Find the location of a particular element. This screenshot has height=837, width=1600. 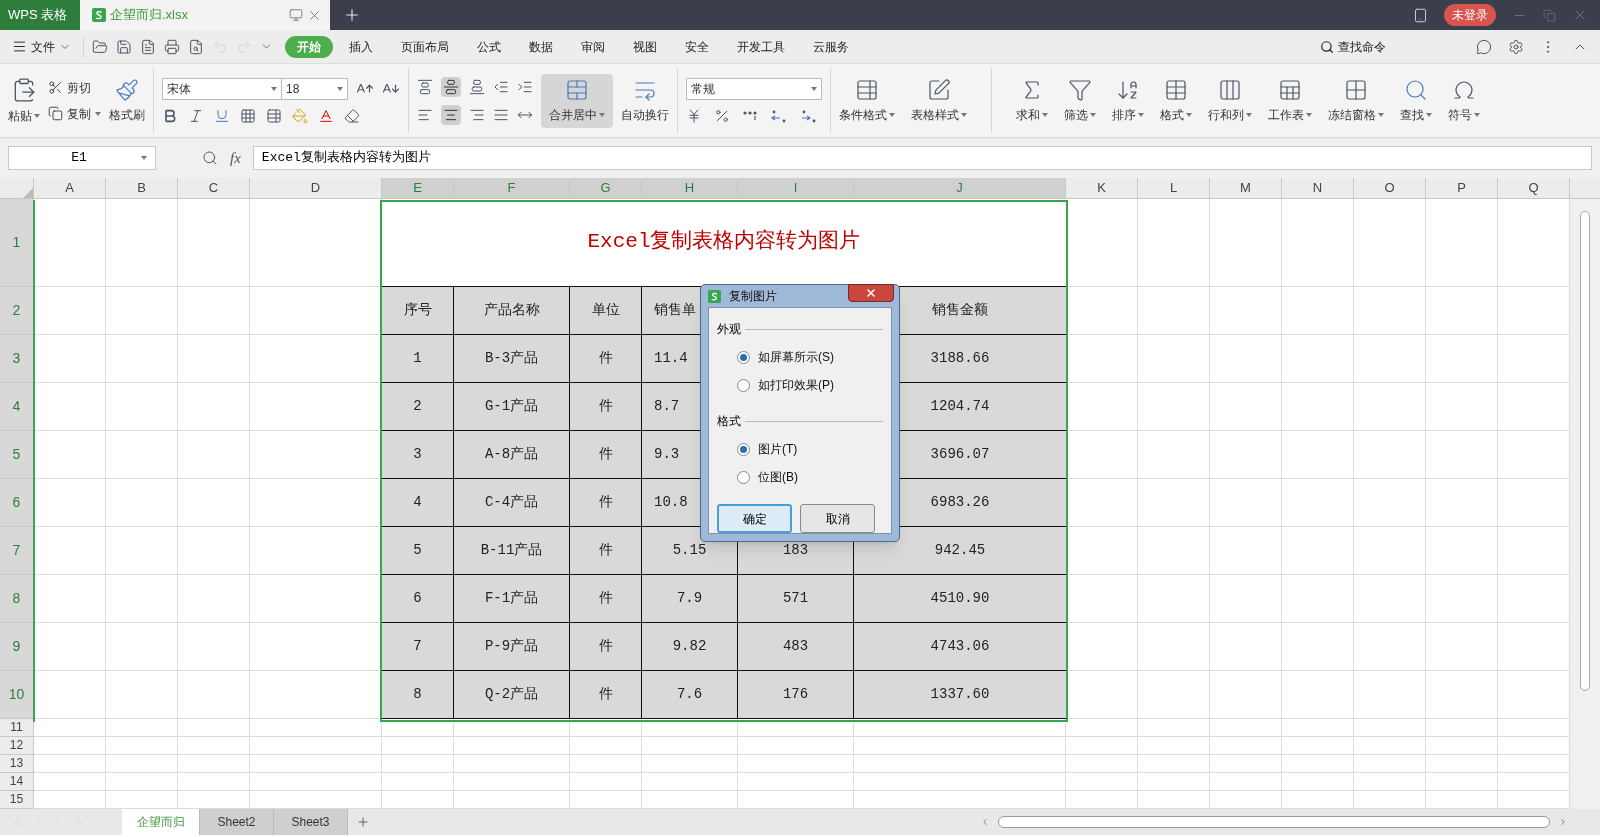

pdf-icon is located at coordinates (148, 46).